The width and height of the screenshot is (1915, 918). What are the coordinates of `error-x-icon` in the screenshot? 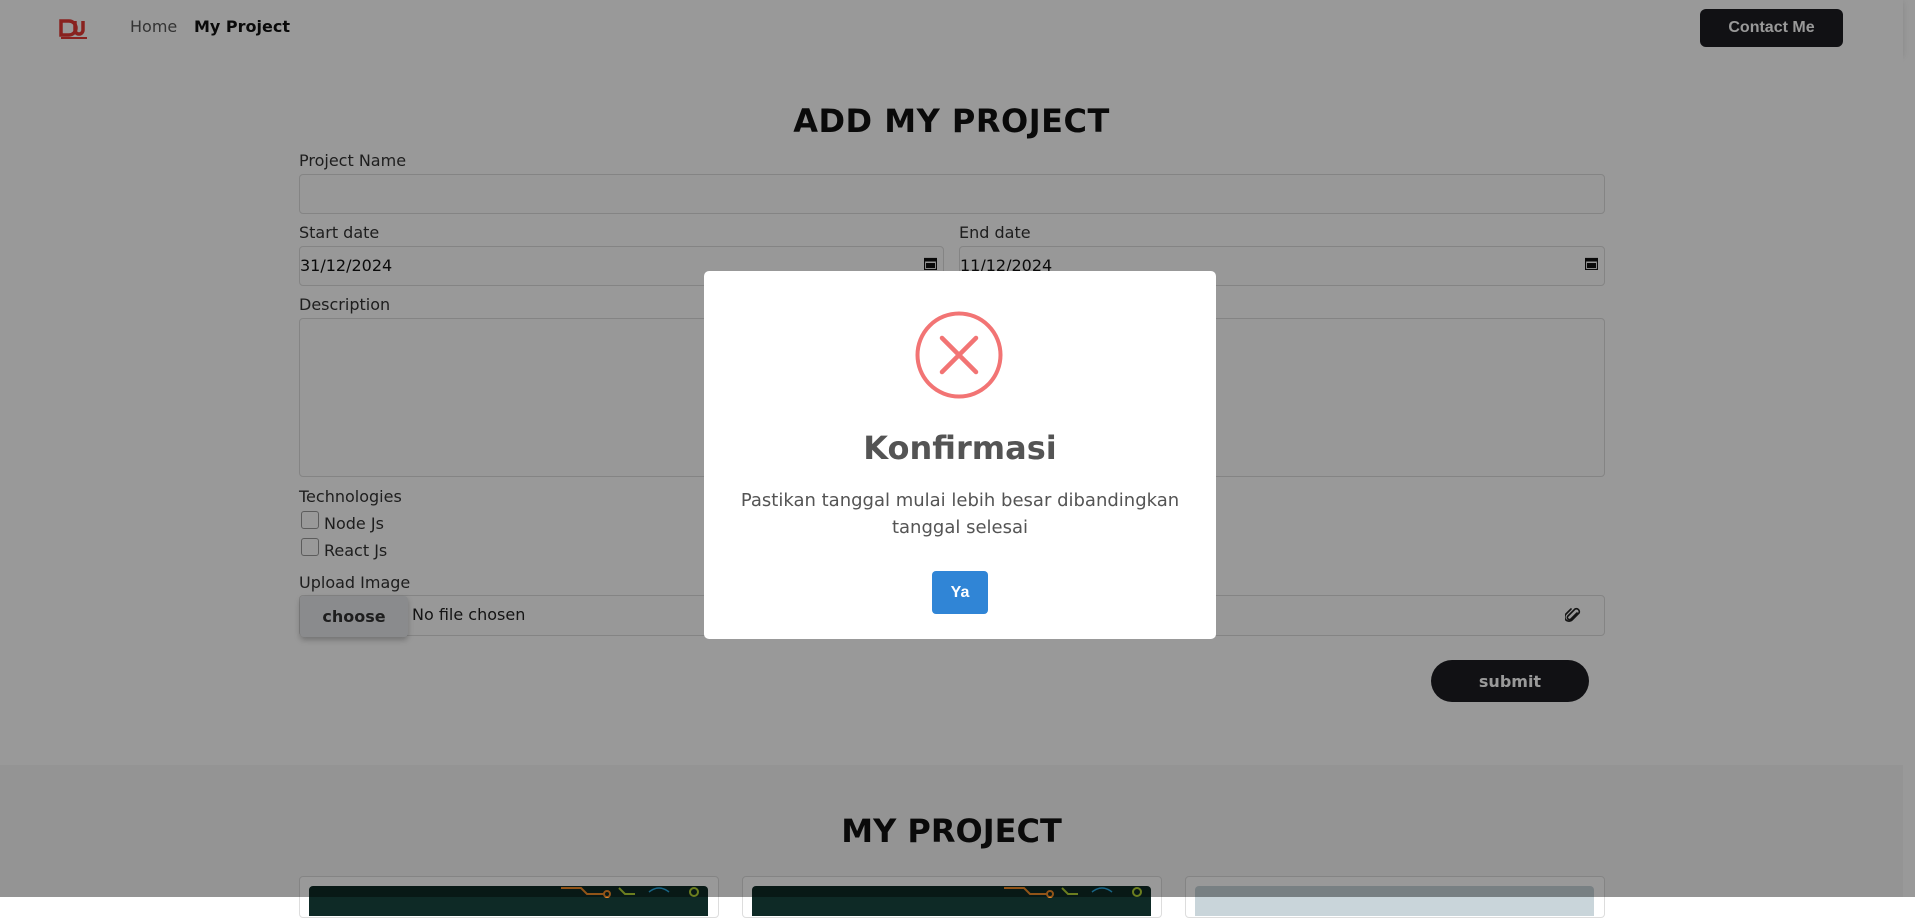 It's located at (959, 355).